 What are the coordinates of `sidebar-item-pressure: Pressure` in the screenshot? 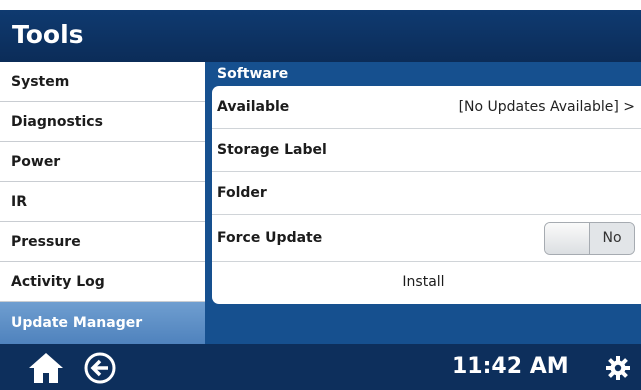 It's located at (102, 242).